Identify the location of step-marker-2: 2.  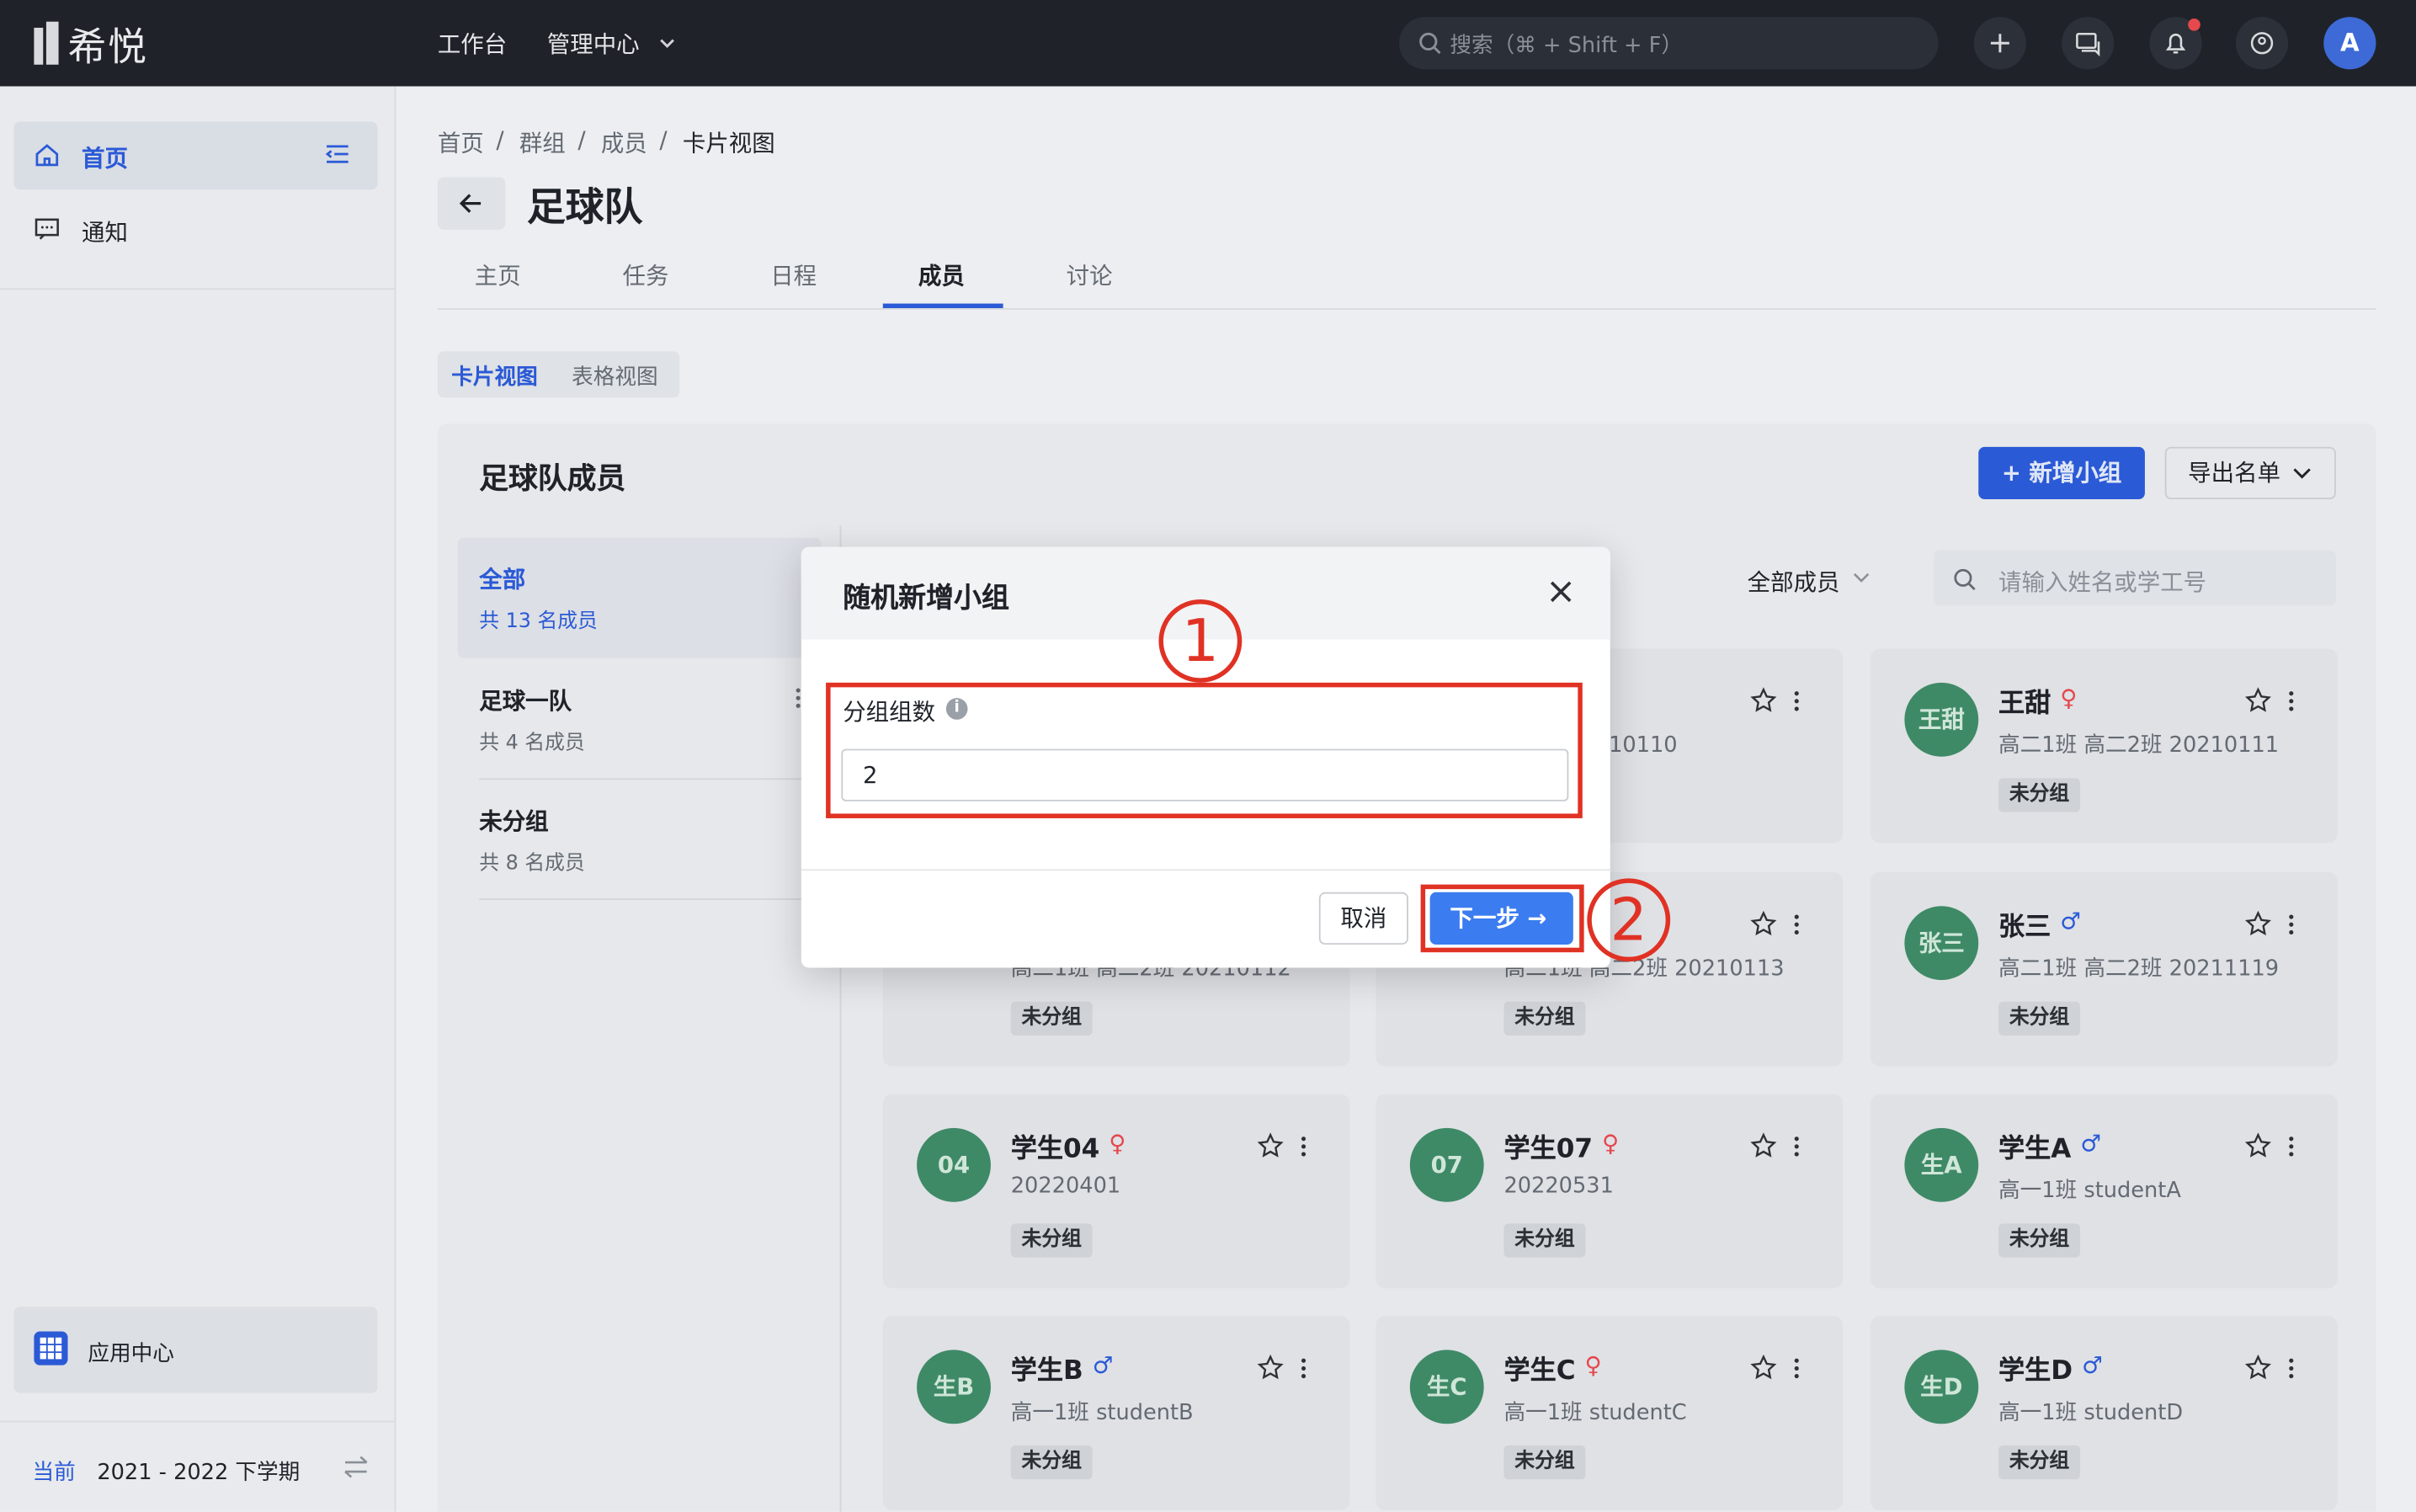
(1629, 920).